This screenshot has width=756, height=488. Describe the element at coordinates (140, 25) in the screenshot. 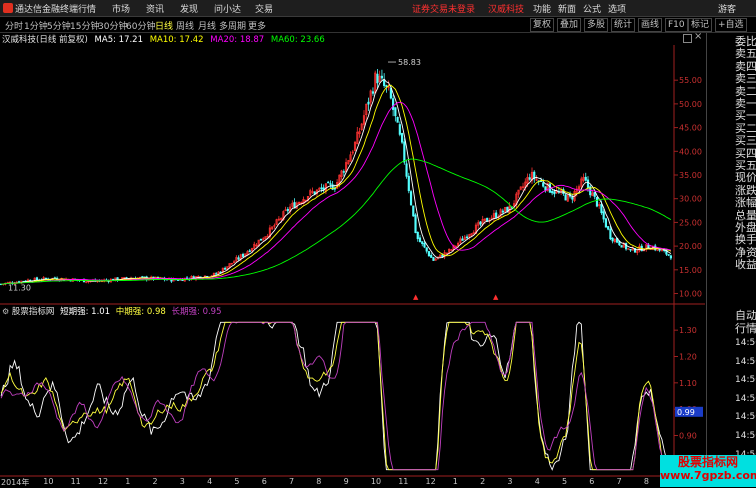

I see `tab-60min: 60分钟` at that location.